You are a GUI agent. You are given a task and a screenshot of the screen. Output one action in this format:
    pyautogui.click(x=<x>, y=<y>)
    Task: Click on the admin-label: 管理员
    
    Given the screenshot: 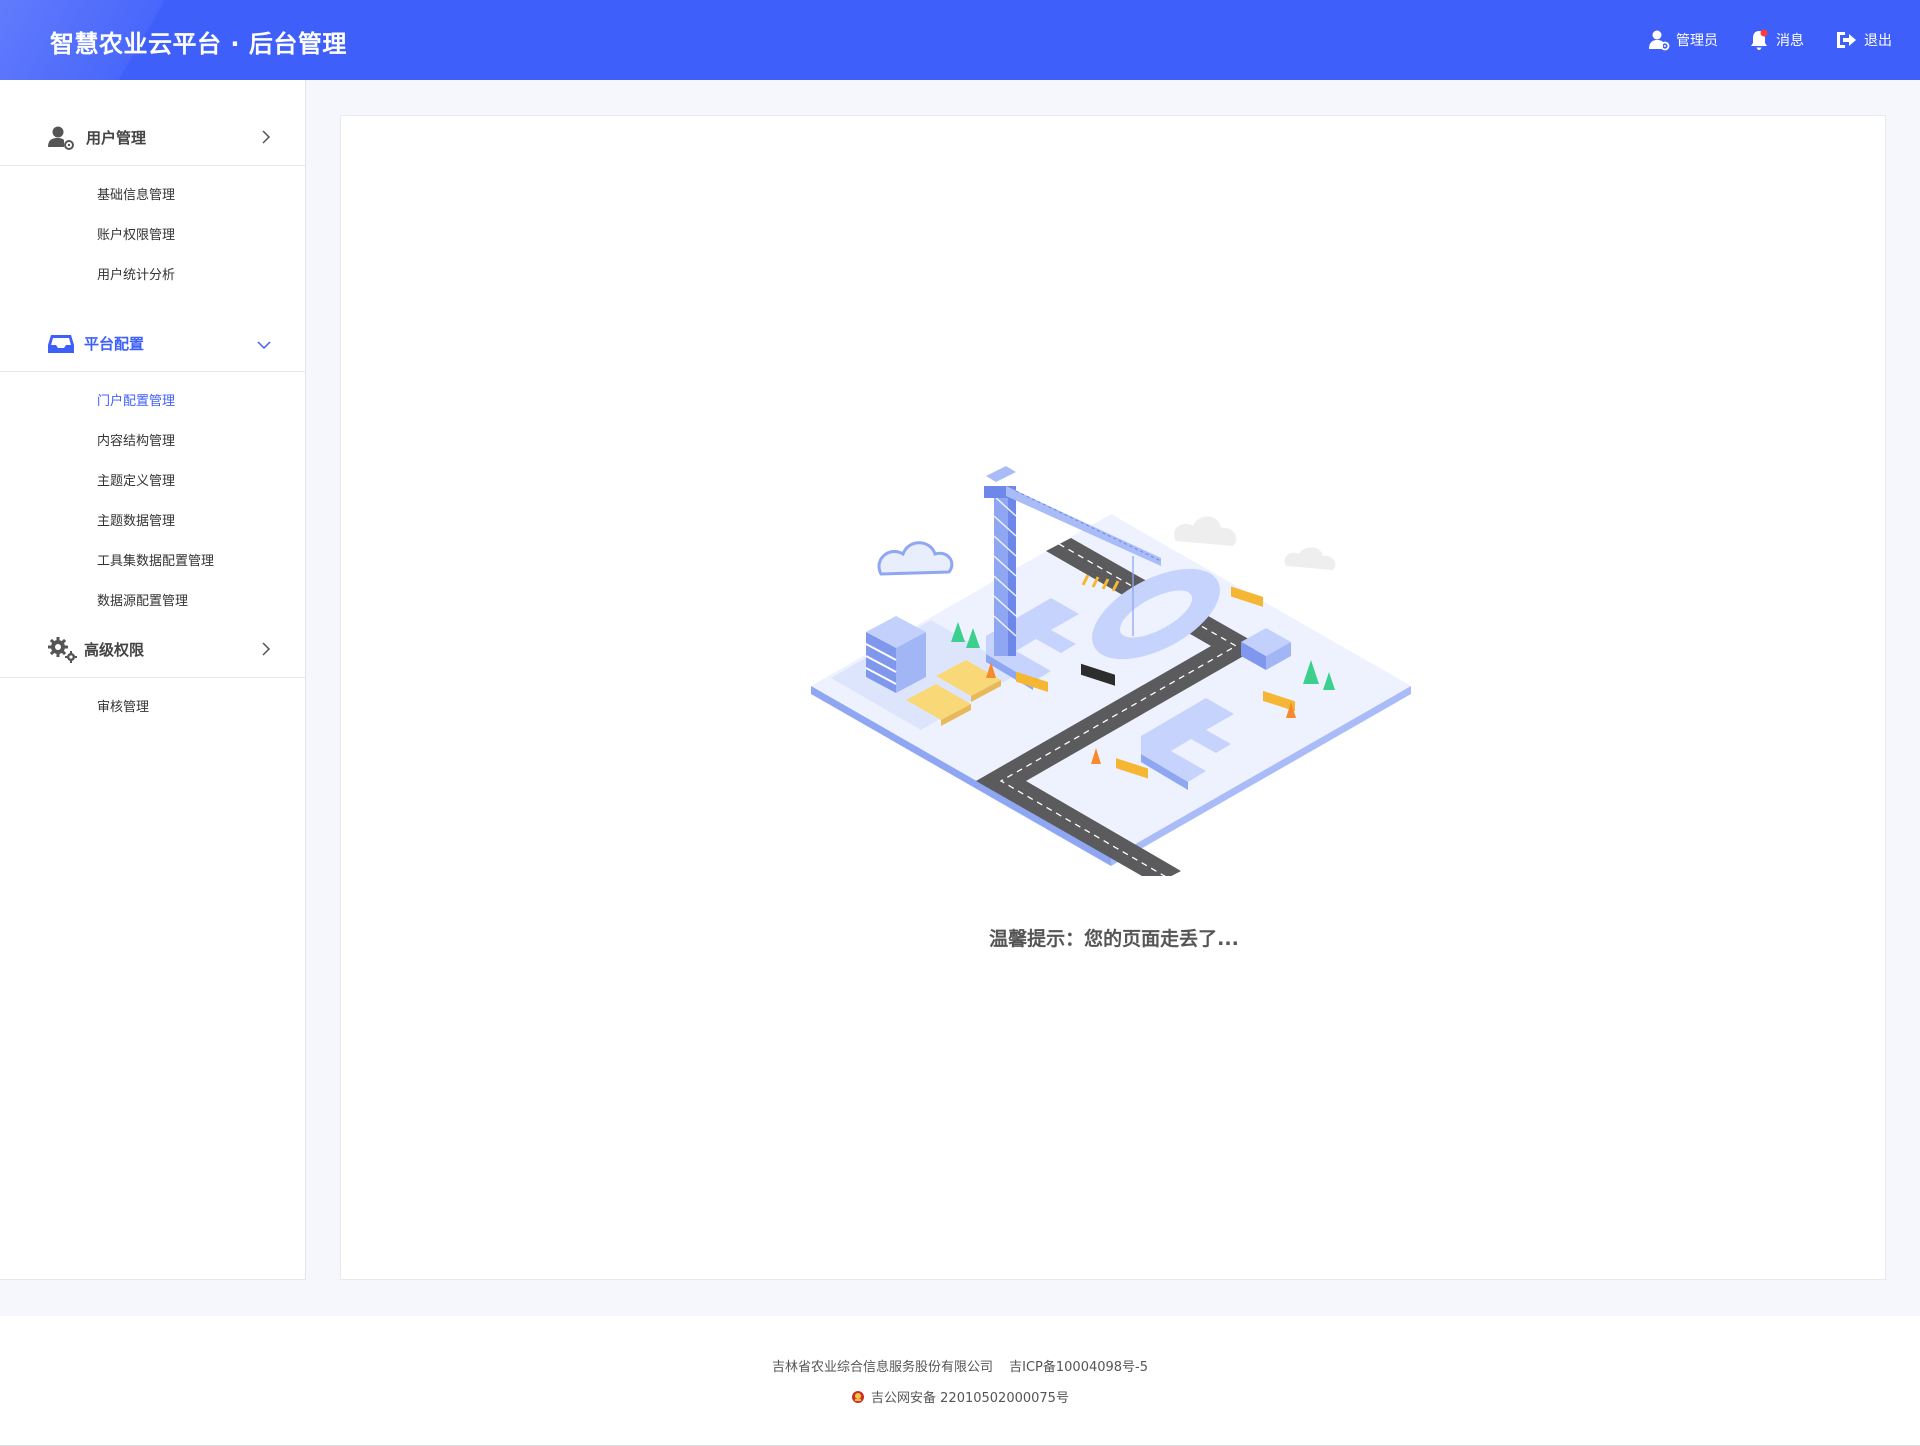 What is the action you would take?
    pyautogui.click(x=1697, y=41)
    